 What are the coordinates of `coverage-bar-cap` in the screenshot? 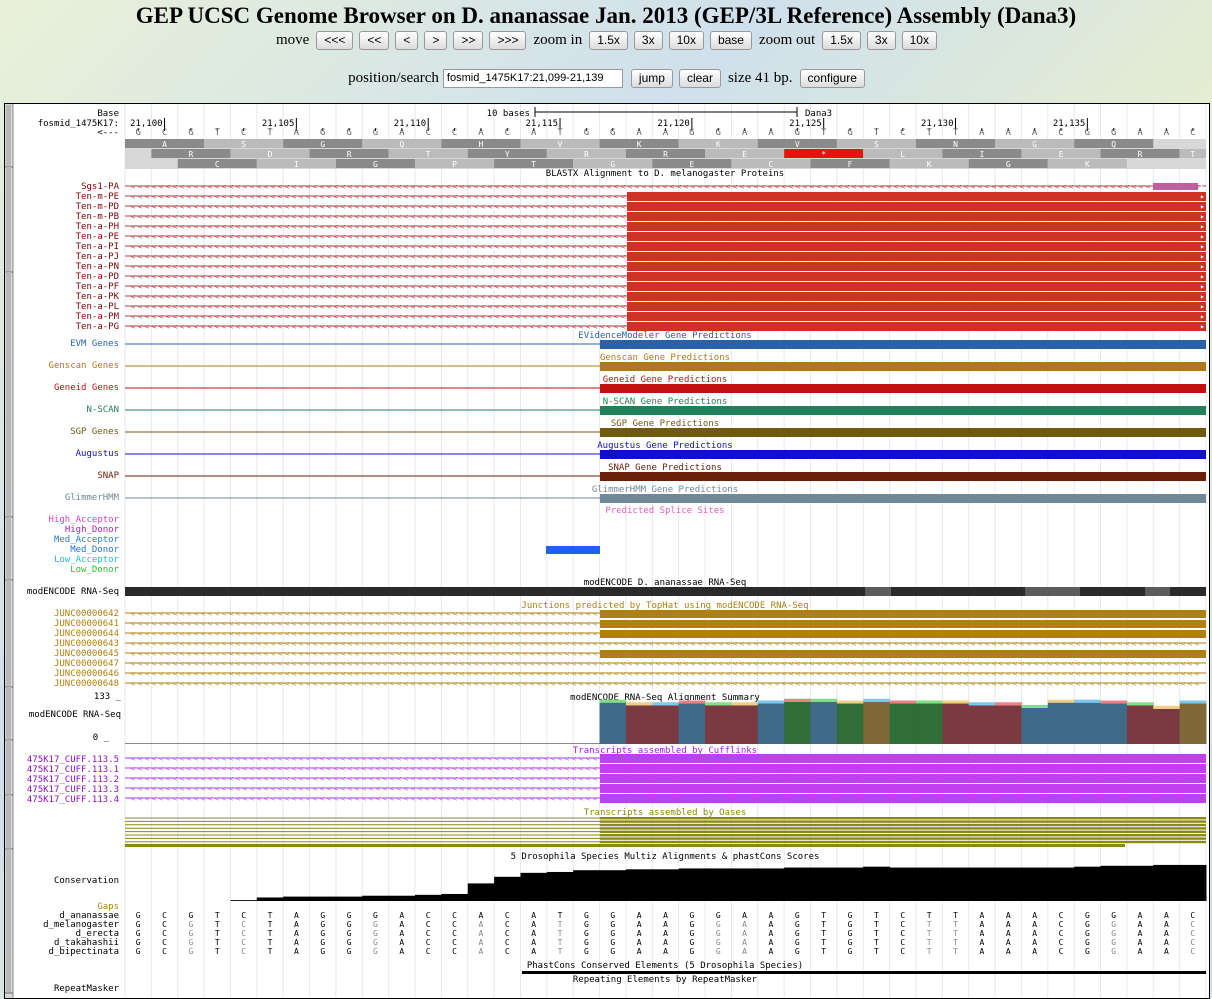 It's located at (639, 704).